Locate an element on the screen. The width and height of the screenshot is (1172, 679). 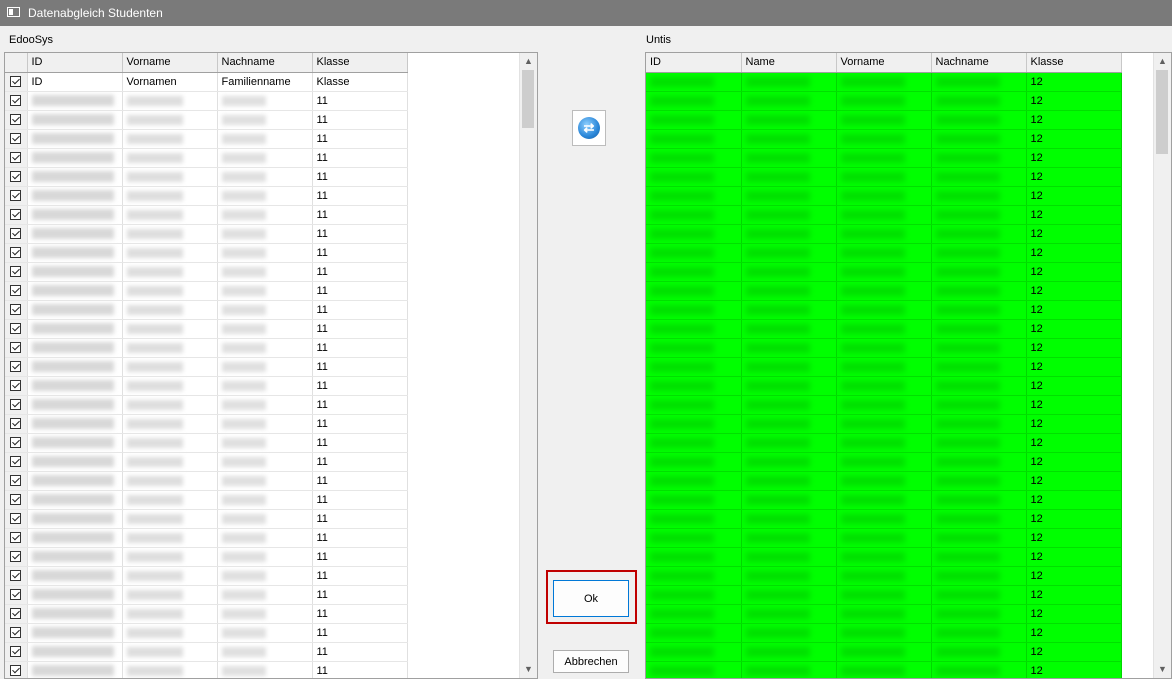
mapping-id: ID is located at coordinates (75, 82).